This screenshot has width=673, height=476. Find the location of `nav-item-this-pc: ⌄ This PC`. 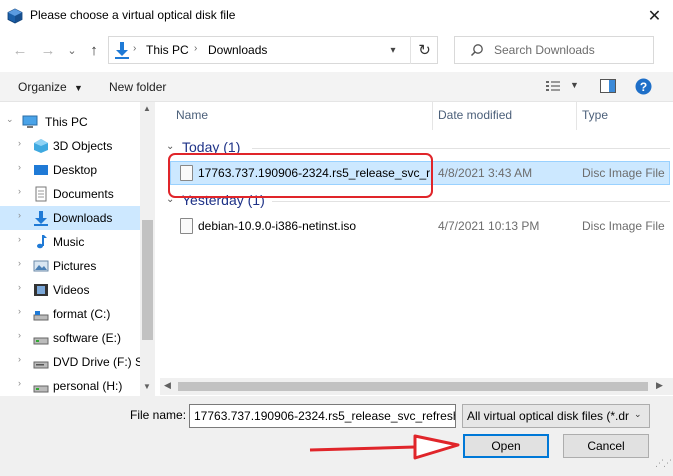

nav-item-this-pc: ⌄ This PC is located at coordinates (70, 122).